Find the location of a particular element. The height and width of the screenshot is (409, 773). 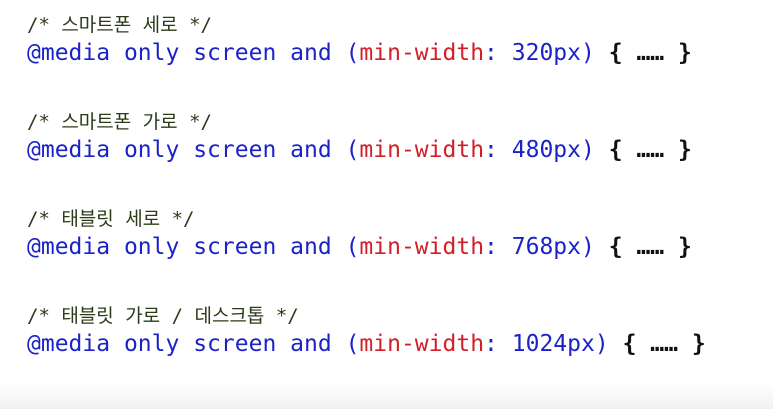

bottom-fade-bar is located at coordinates (386, 396).